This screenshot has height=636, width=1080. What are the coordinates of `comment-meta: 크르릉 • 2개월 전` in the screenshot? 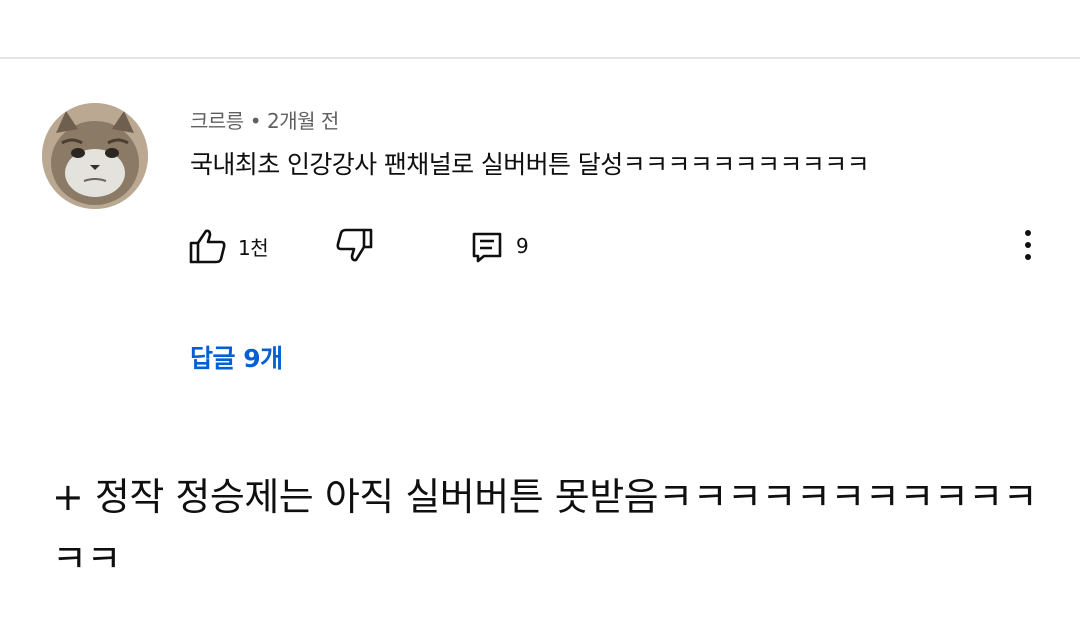 It's located at (264, 119).